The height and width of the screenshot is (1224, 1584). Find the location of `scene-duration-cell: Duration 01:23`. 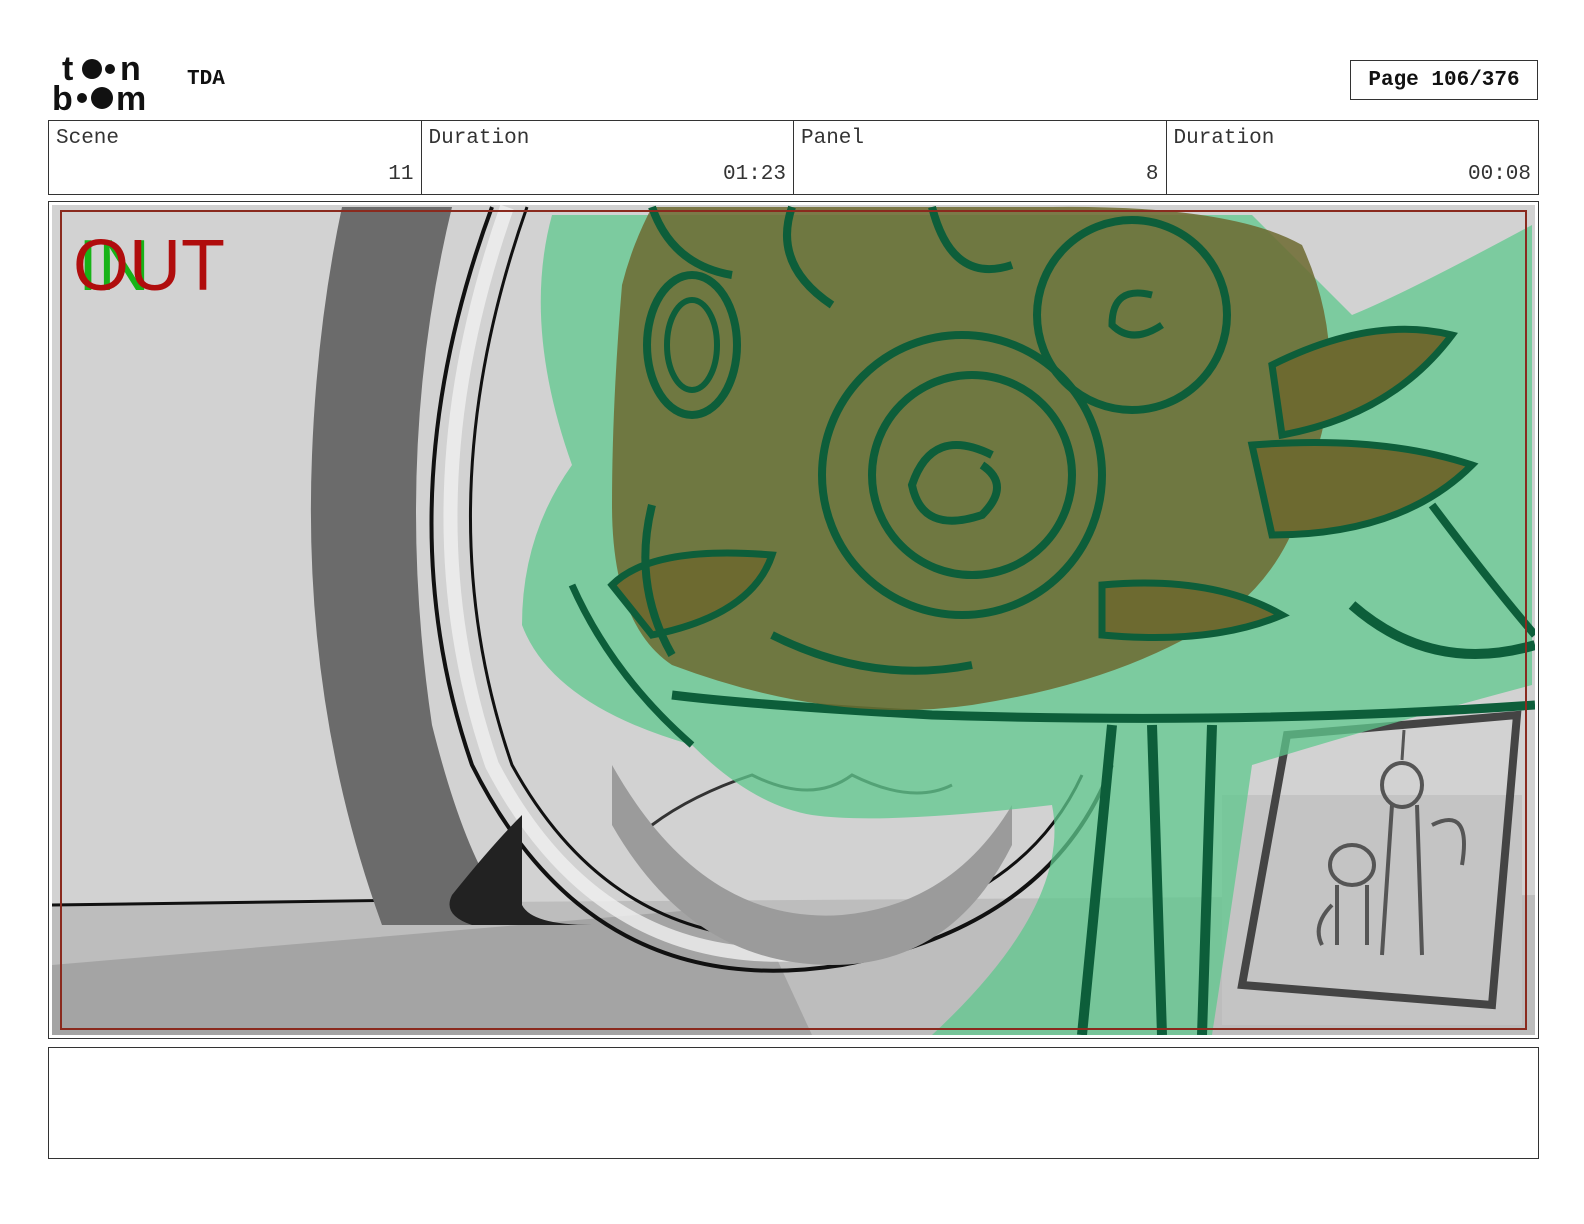

scene-duration-cell: Duration 01:23 is located at coordinates (608, 157).